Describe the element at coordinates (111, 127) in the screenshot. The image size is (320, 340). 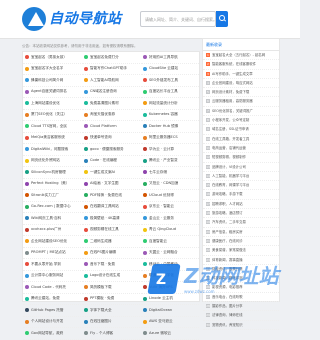
I see `site-link: Cloud Platform` at that location.